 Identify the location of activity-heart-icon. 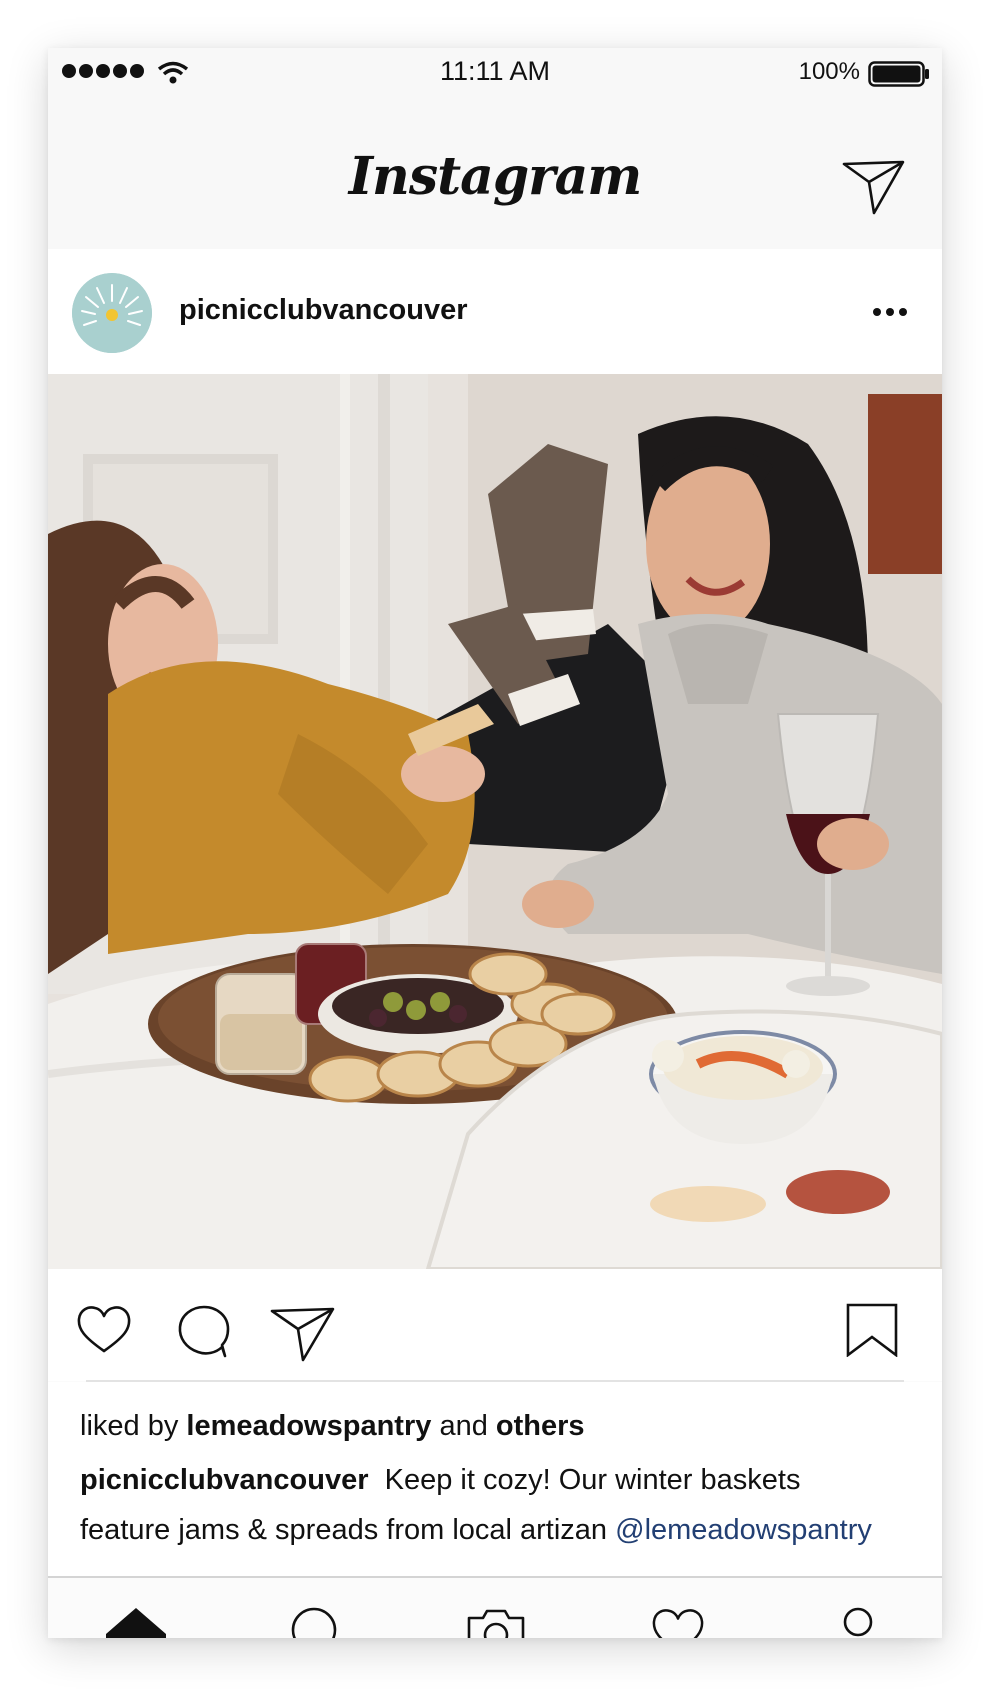
(678, 1623).